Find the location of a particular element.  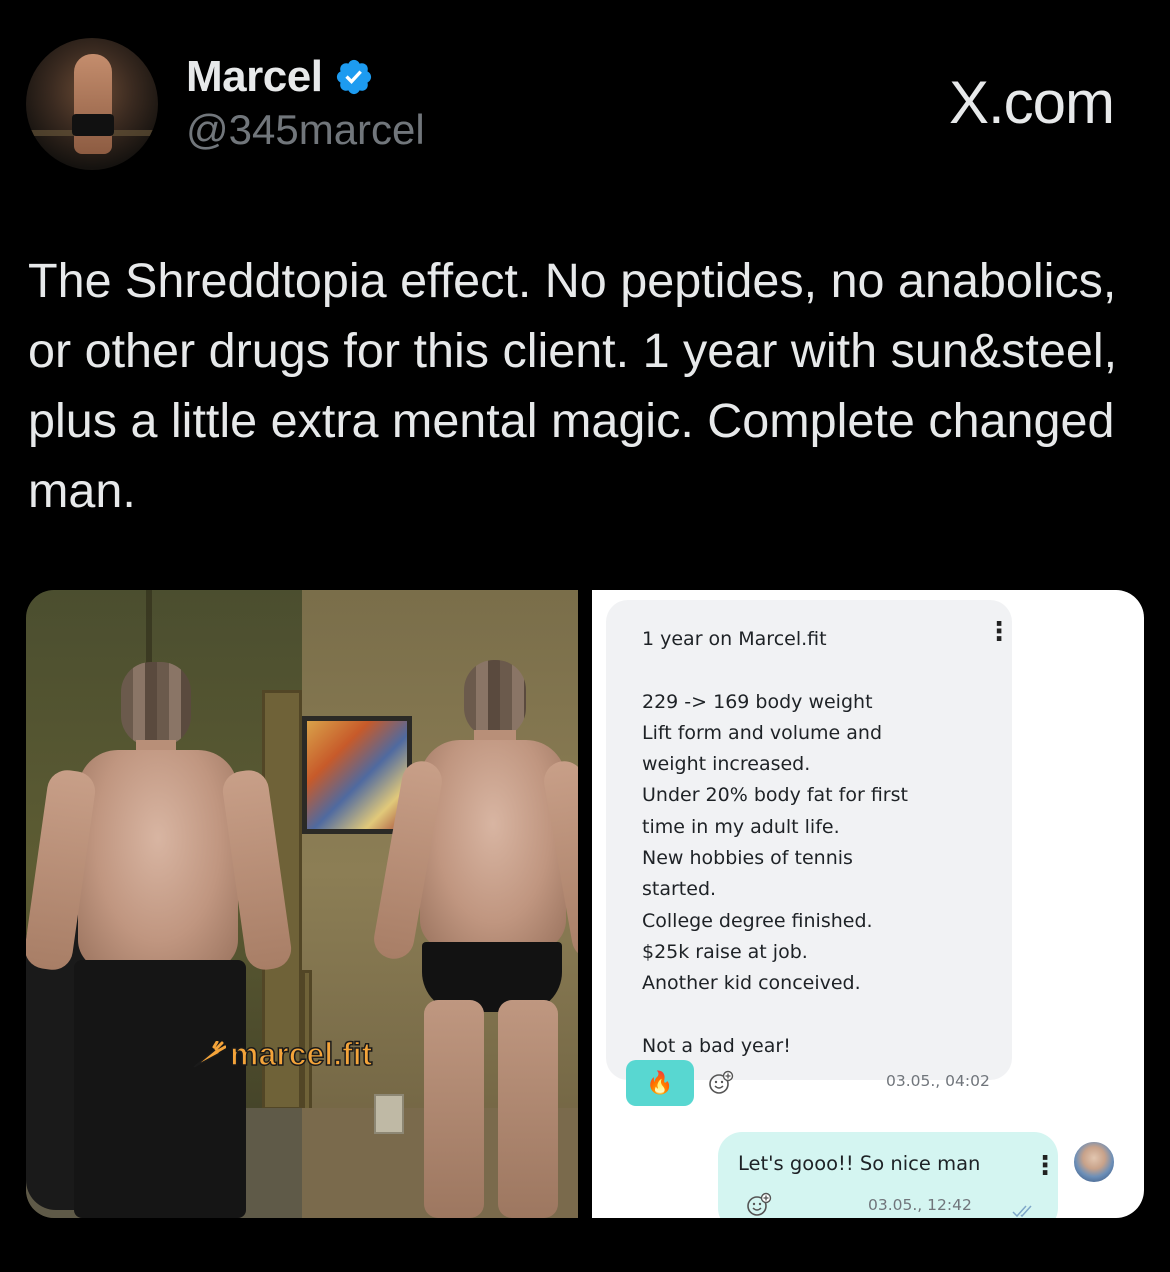

marcel-fit-watermark: marcel.fit is located at coordinates (282, 1054).